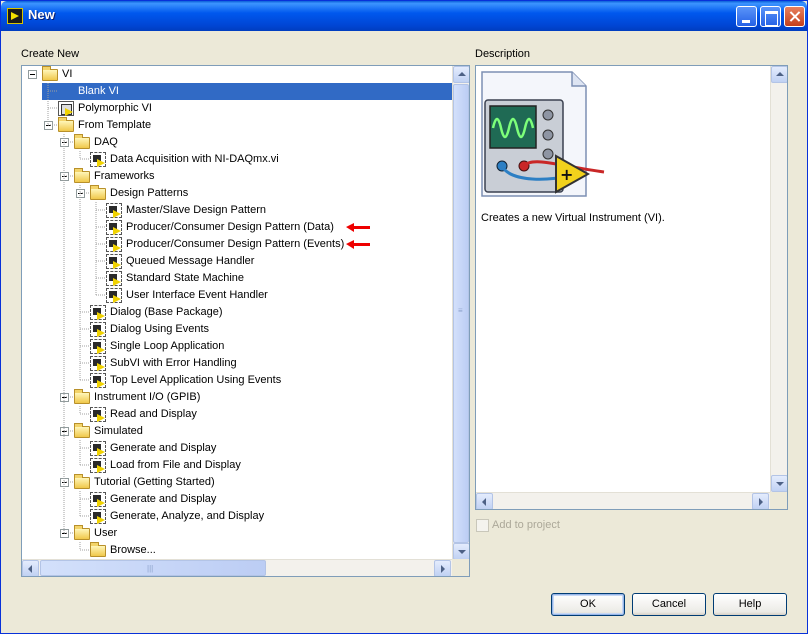  Describe the element at coordinates (746, 16) in the screenshot. I see `minimize-button` at that location.